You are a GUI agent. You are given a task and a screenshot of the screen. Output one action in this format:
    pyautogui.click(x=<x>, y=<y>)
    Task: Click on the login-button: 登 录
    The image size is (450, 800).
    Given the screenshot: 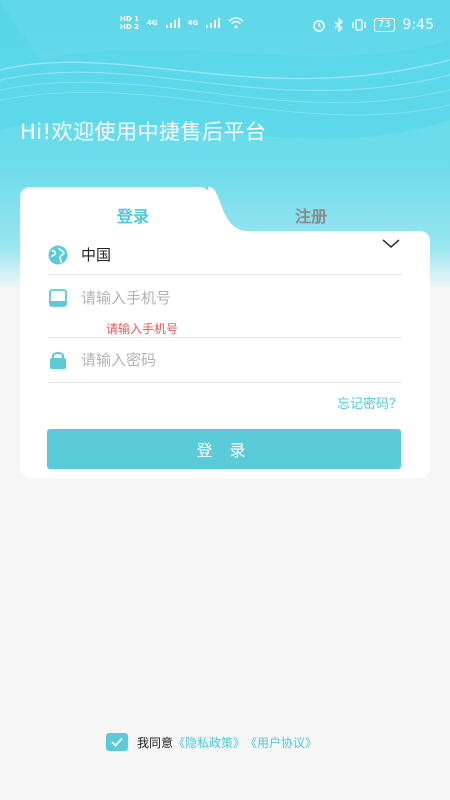 What is the action you would take?
    pyautogui.click(x=224, y=449)
    